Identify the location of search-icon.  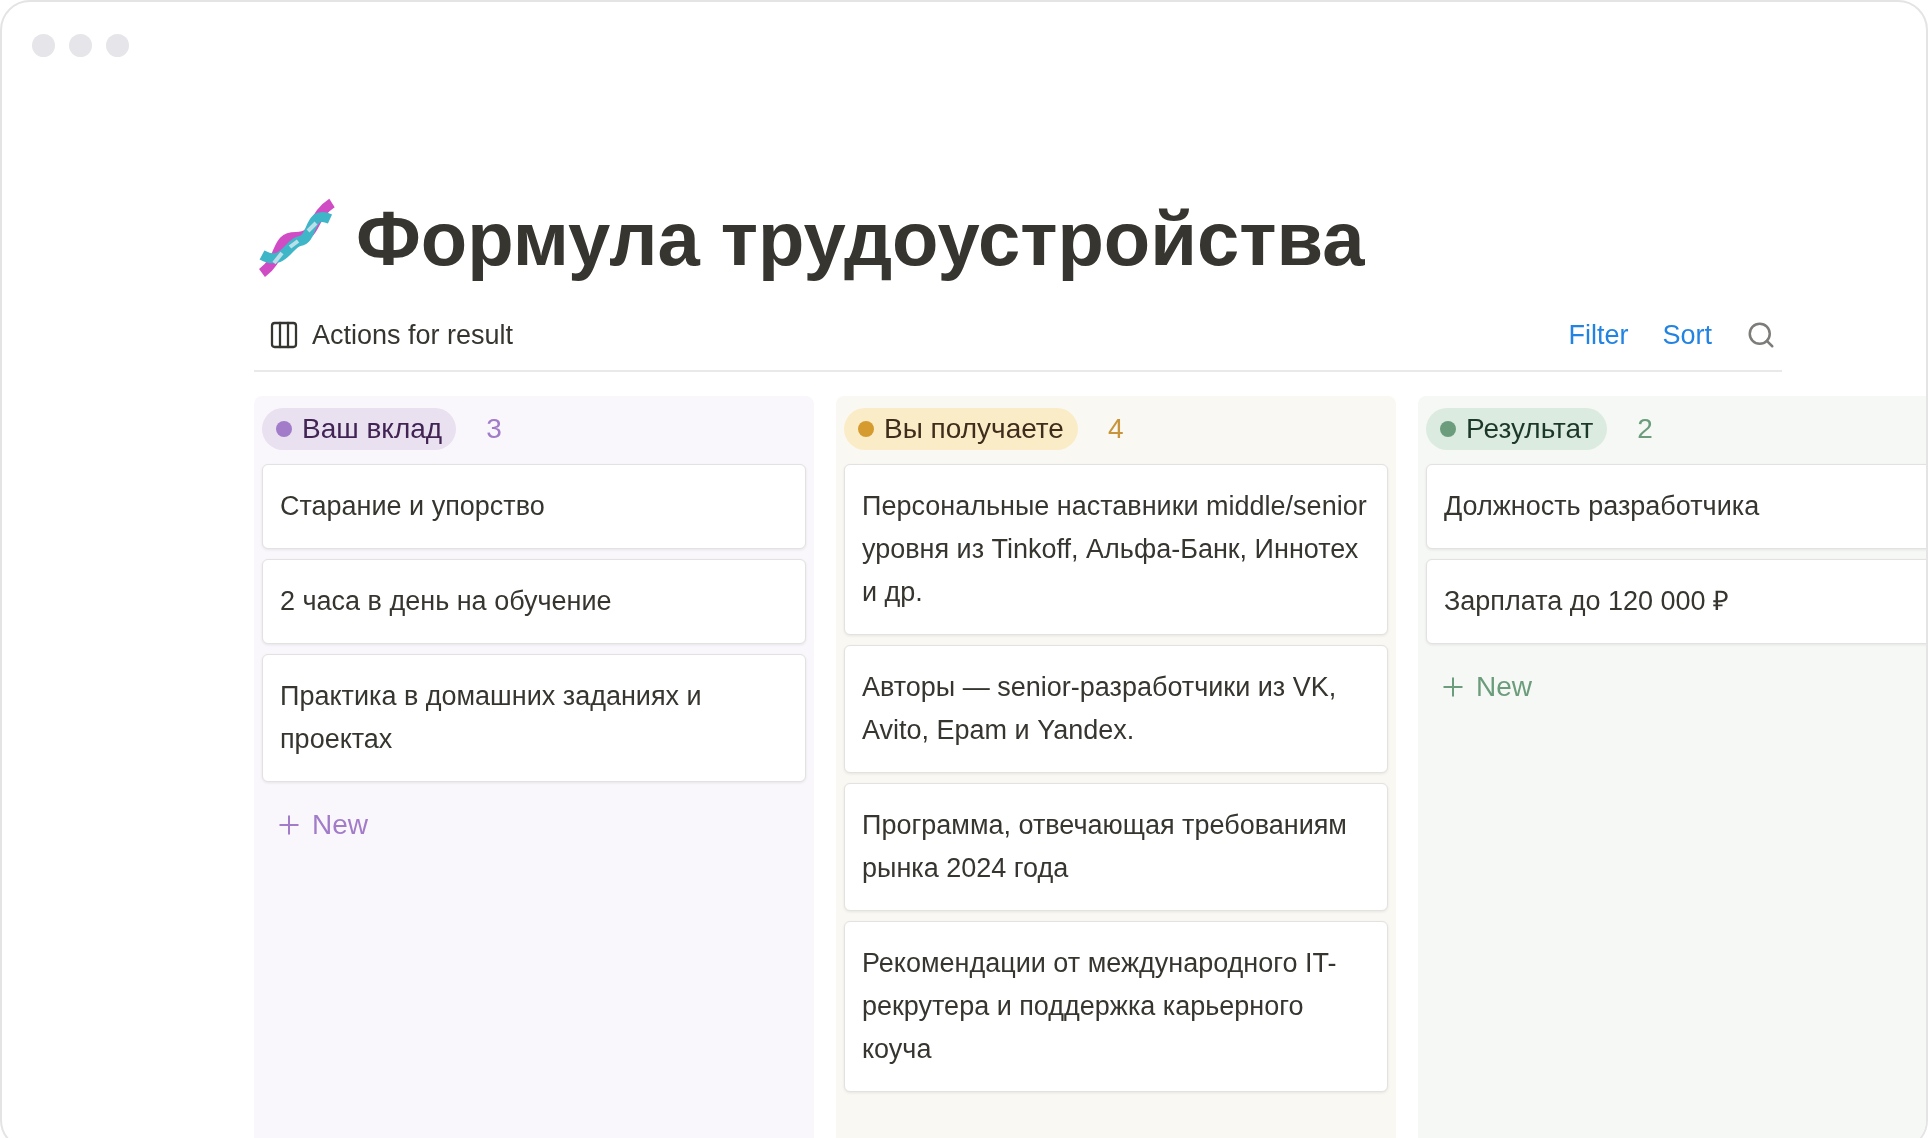
(1761, 335).